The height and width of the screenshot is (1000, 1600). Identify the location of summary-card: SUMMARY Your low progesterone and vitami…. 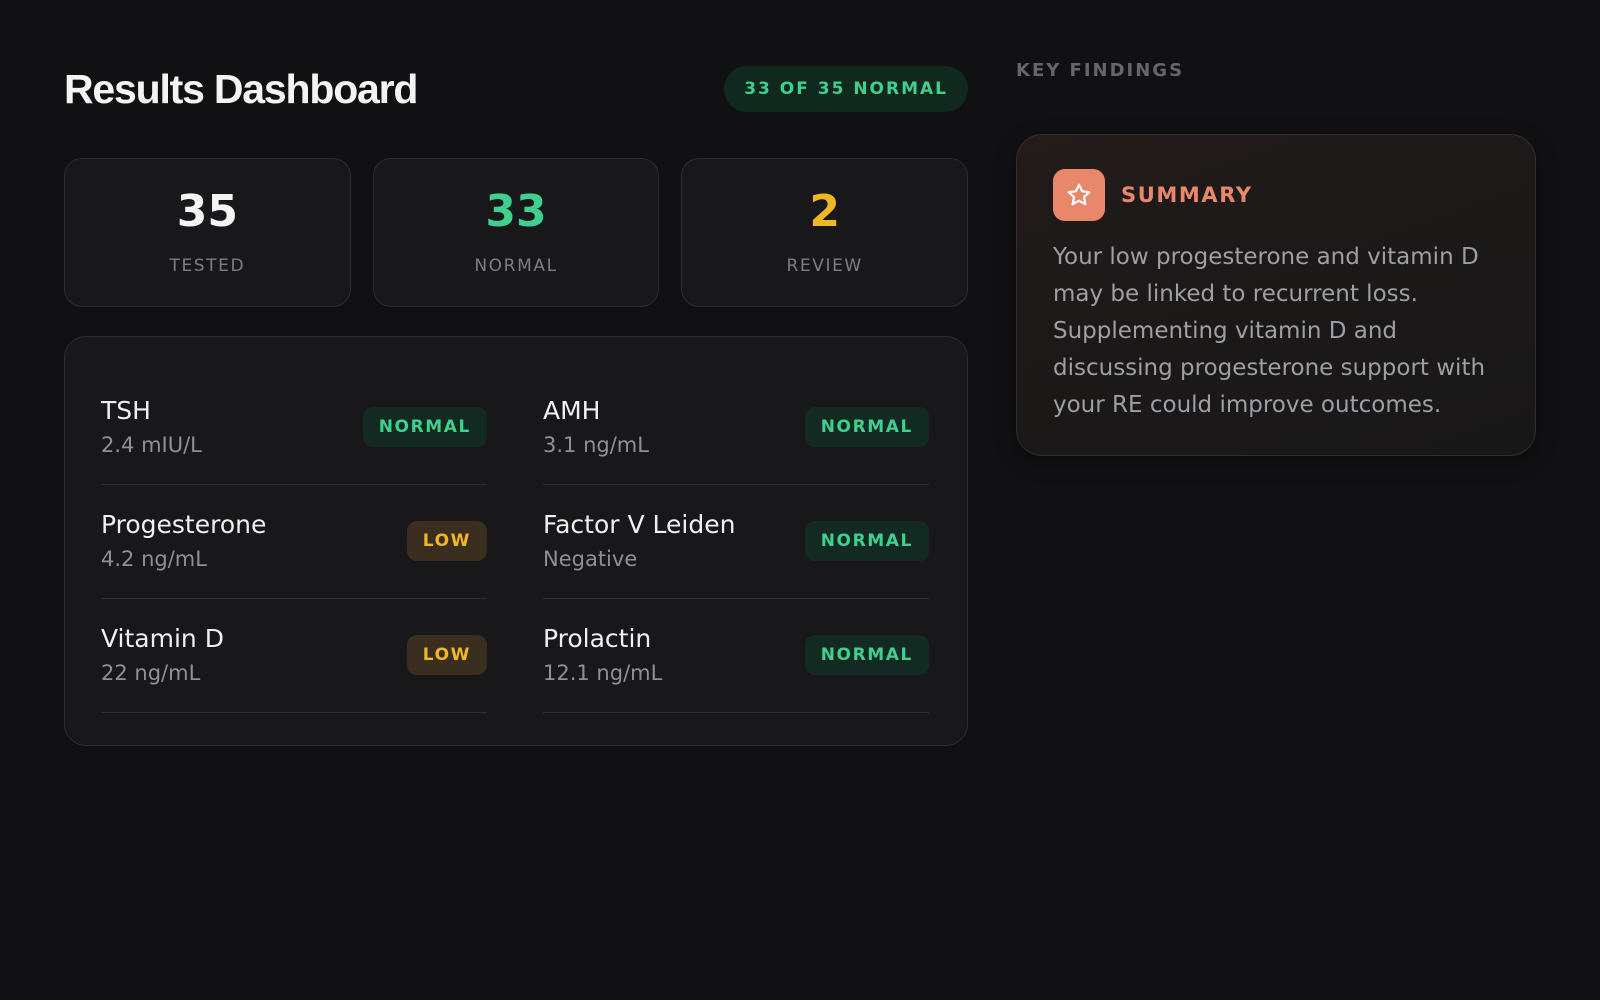
(1276, 295).